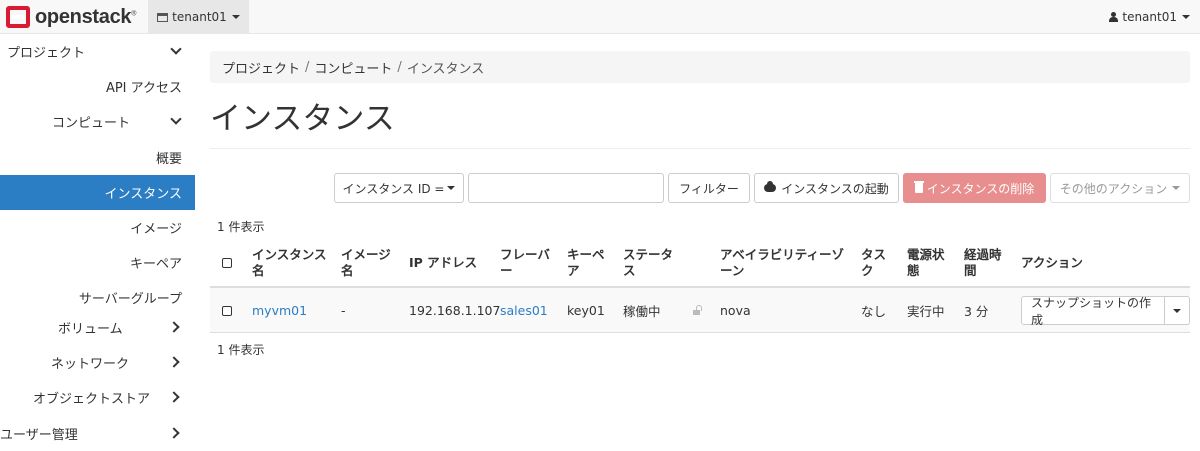 This screenshot has width=1200, height=451. What do you see at coordinates (163, 17) in the screenshot?
I see `project-icon` at bounding box center [163, 17].